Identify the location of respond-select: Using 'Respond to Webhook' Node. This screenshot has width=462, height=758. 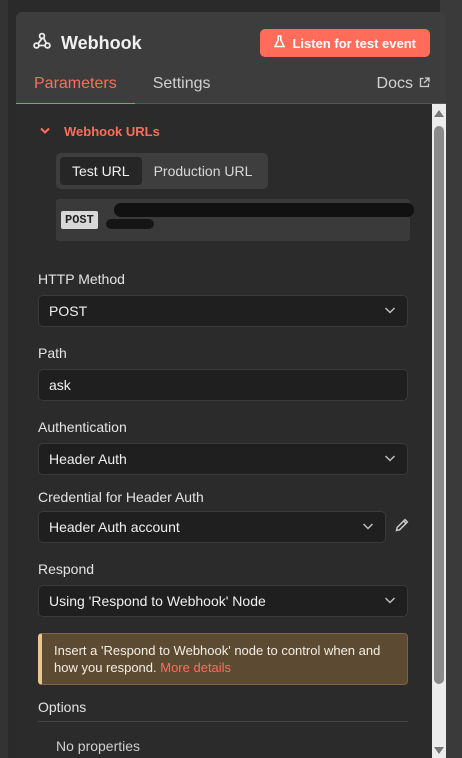
(223, 601).